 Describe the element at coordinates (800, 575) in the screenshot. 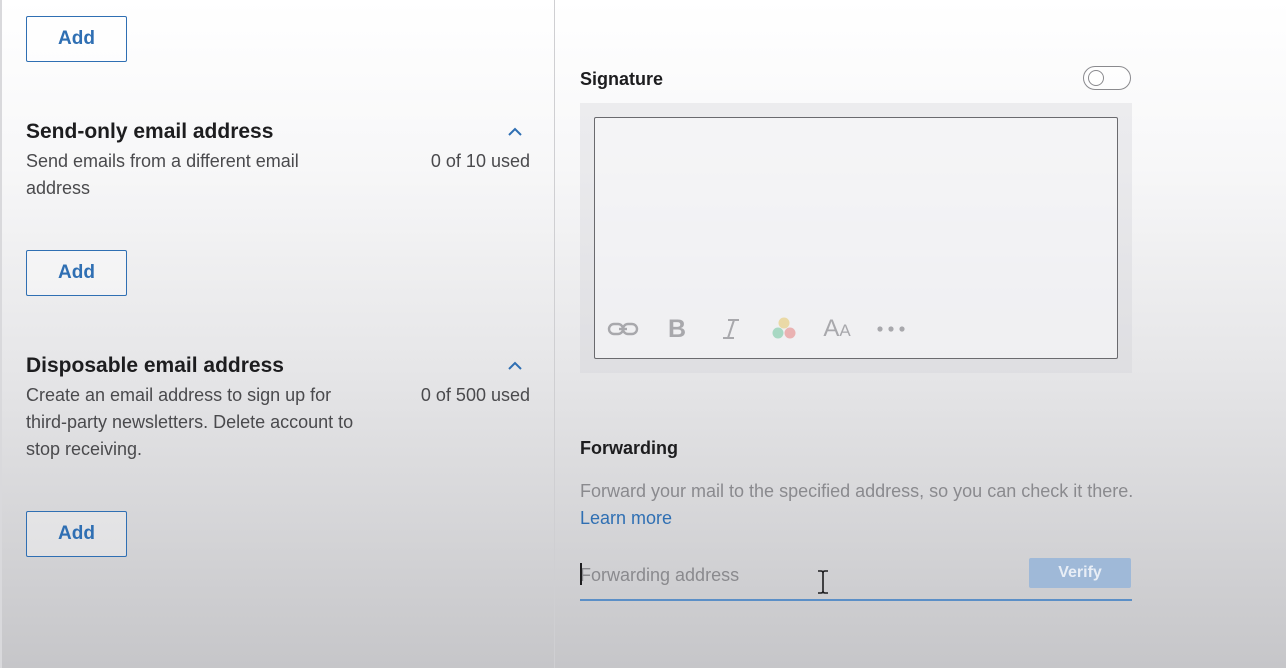

I see `forwarding-address-input` at that location.